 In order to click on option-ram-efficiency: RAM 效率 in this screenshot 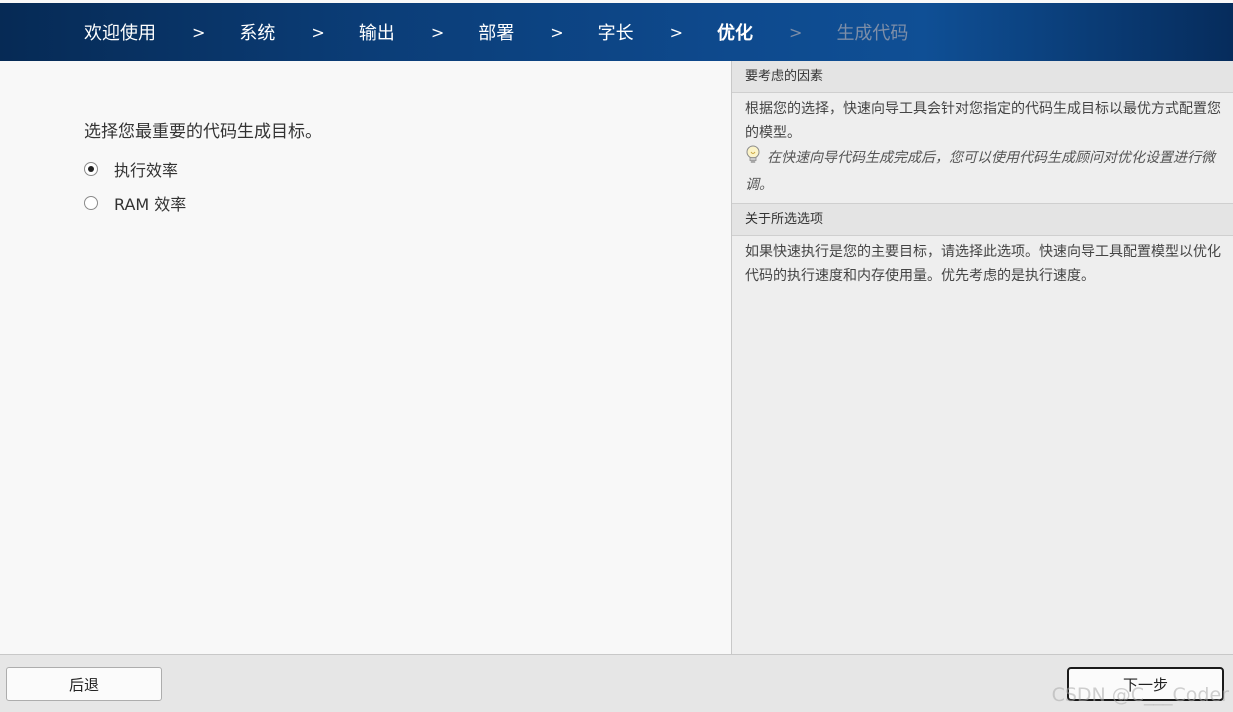, I will do `click(135, 203)`.